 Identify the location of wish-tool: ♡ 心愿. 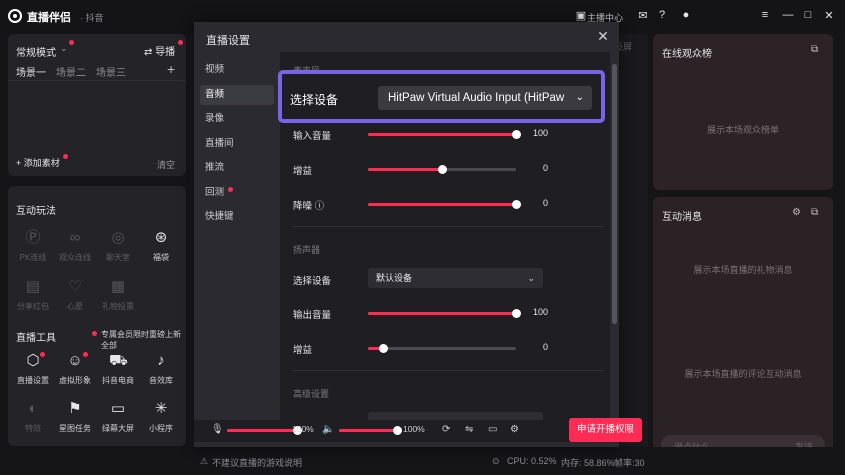
(75, 295).